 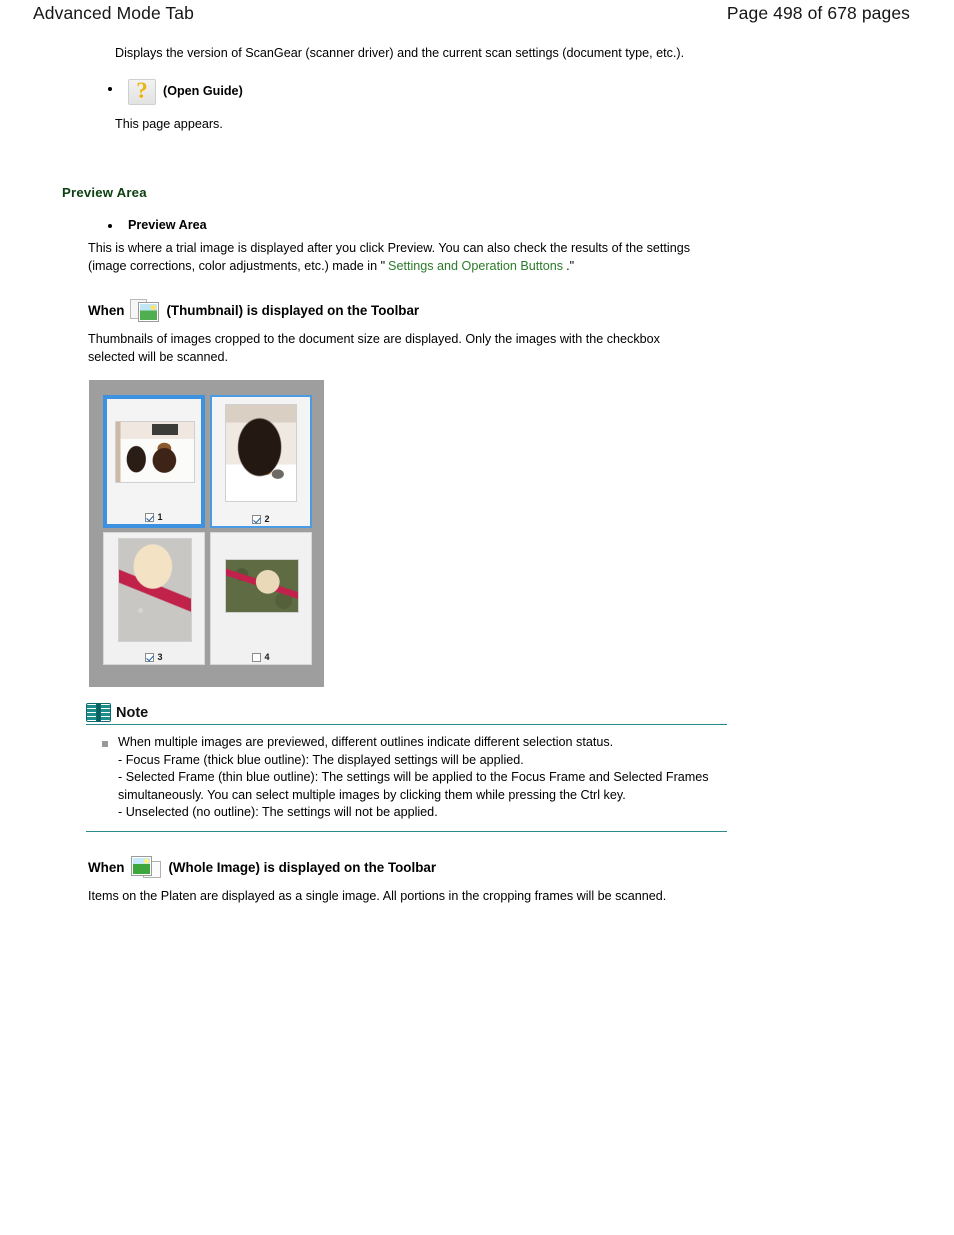 I want to click on note-title-row: Note, so click(x=406, y=713).